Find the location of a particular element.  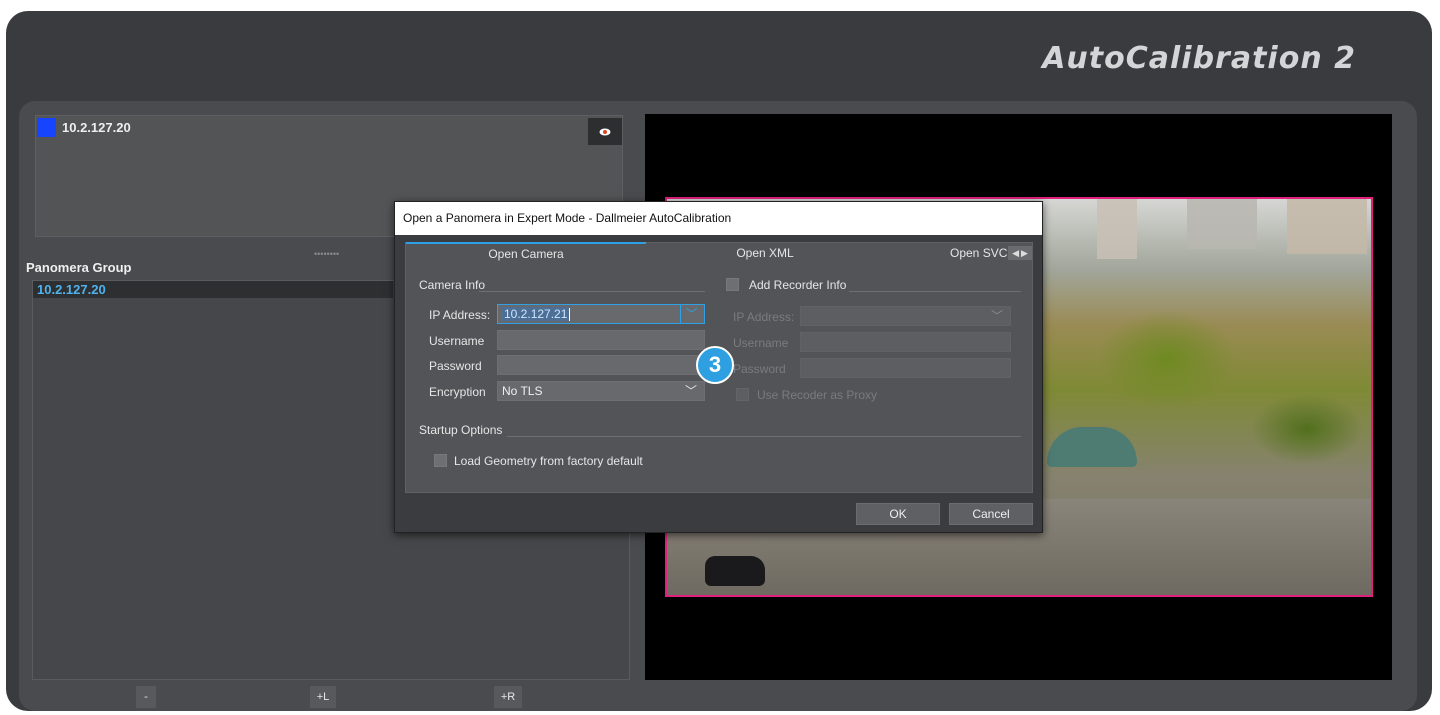

recorder-ip-combobox: ﹀ is located at coordinates (905, 316).